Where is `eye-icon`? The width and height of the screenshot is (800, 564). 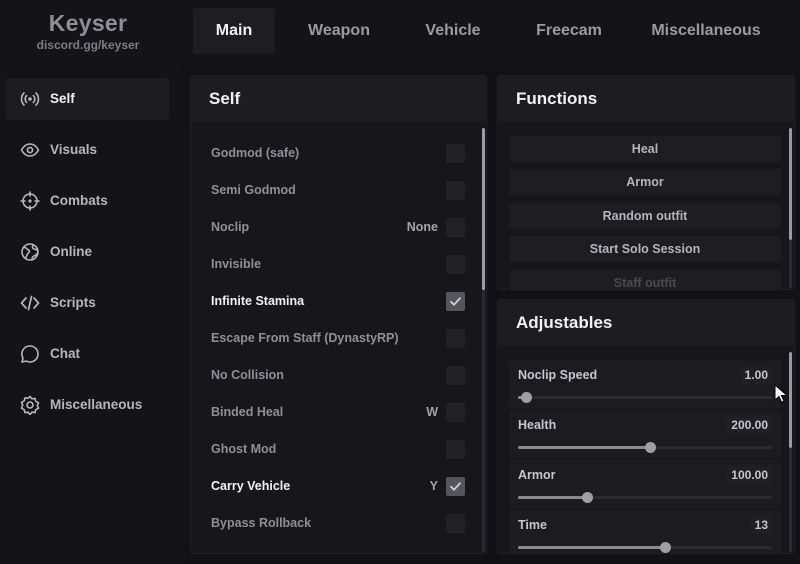
eye-icon is located at coordinates (30, 150).